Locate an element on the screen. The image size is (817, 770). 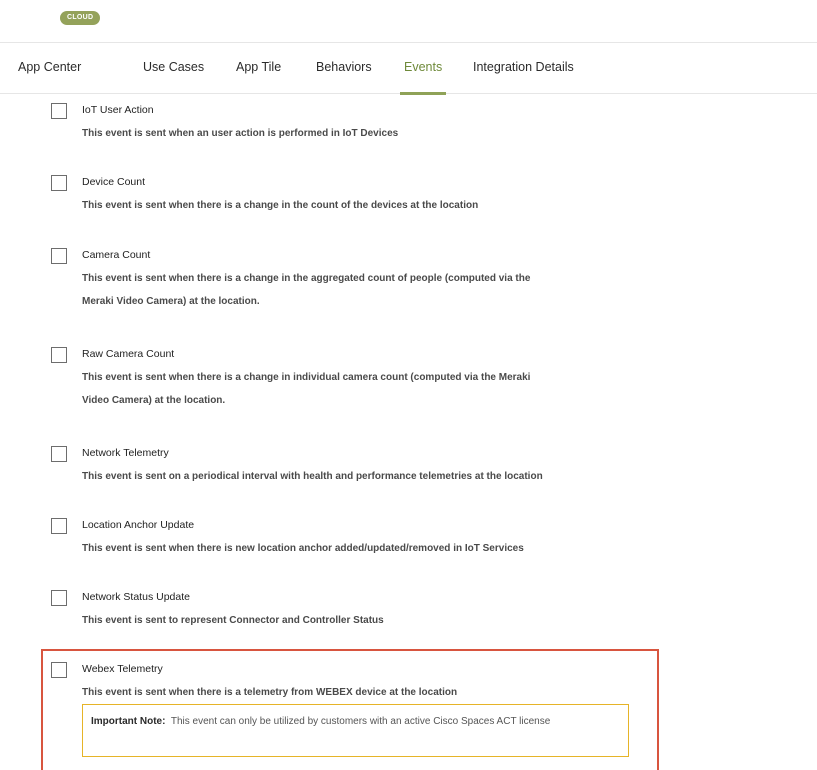
note-label: Important Note: is located at coordinates (128, 721).